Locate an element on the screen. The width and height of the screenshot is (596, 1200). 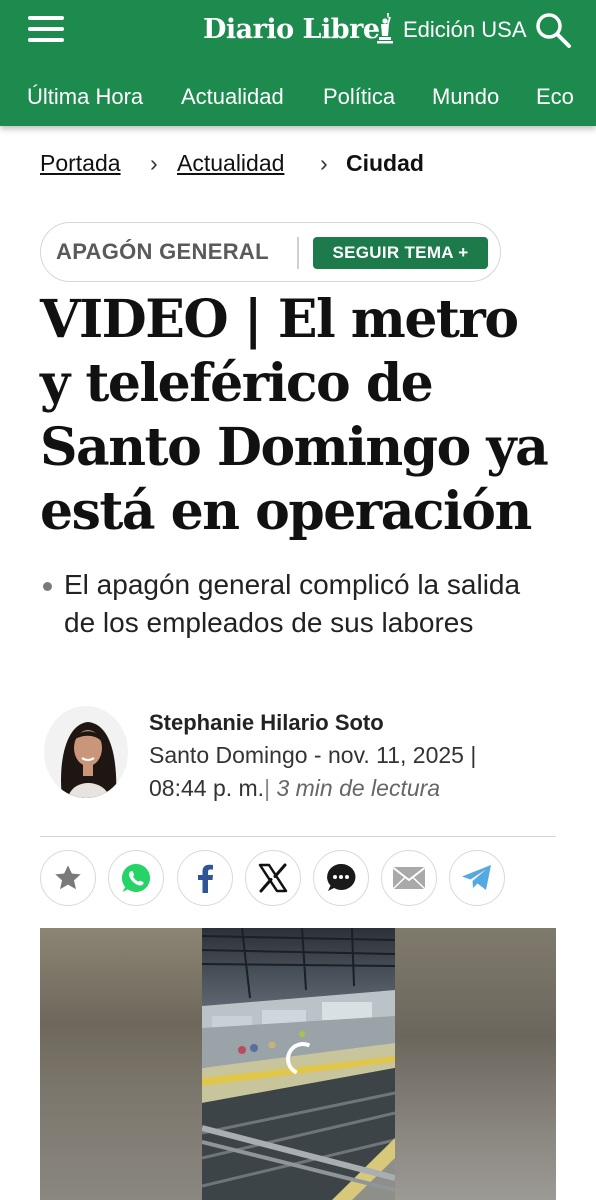
share-whatsapp-button is located at coordinates (136, 878).